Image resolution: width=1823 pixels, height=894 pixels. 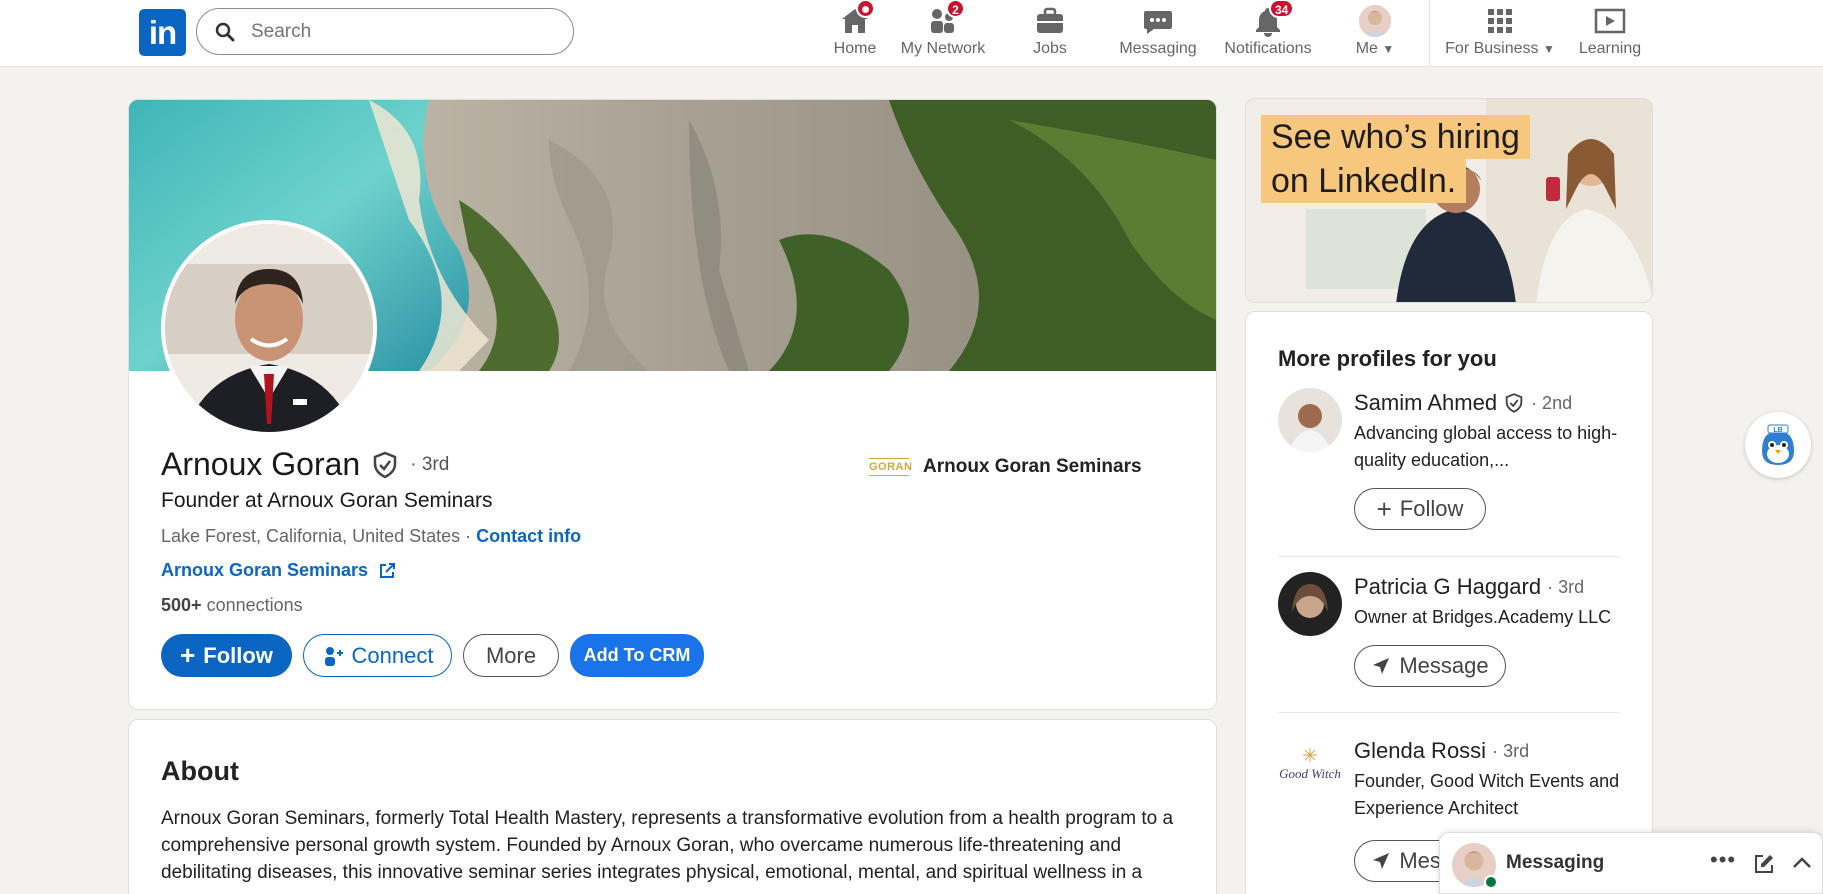 I want to click on nav-messaging: Messaging, so click(x=1158, y=33).